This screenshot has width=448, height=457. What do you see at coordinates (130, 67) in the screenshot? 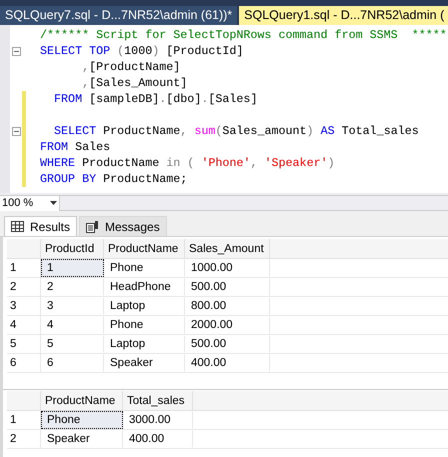
I see `code-line: ,[ProductName]` at bounding box center [130, 67].